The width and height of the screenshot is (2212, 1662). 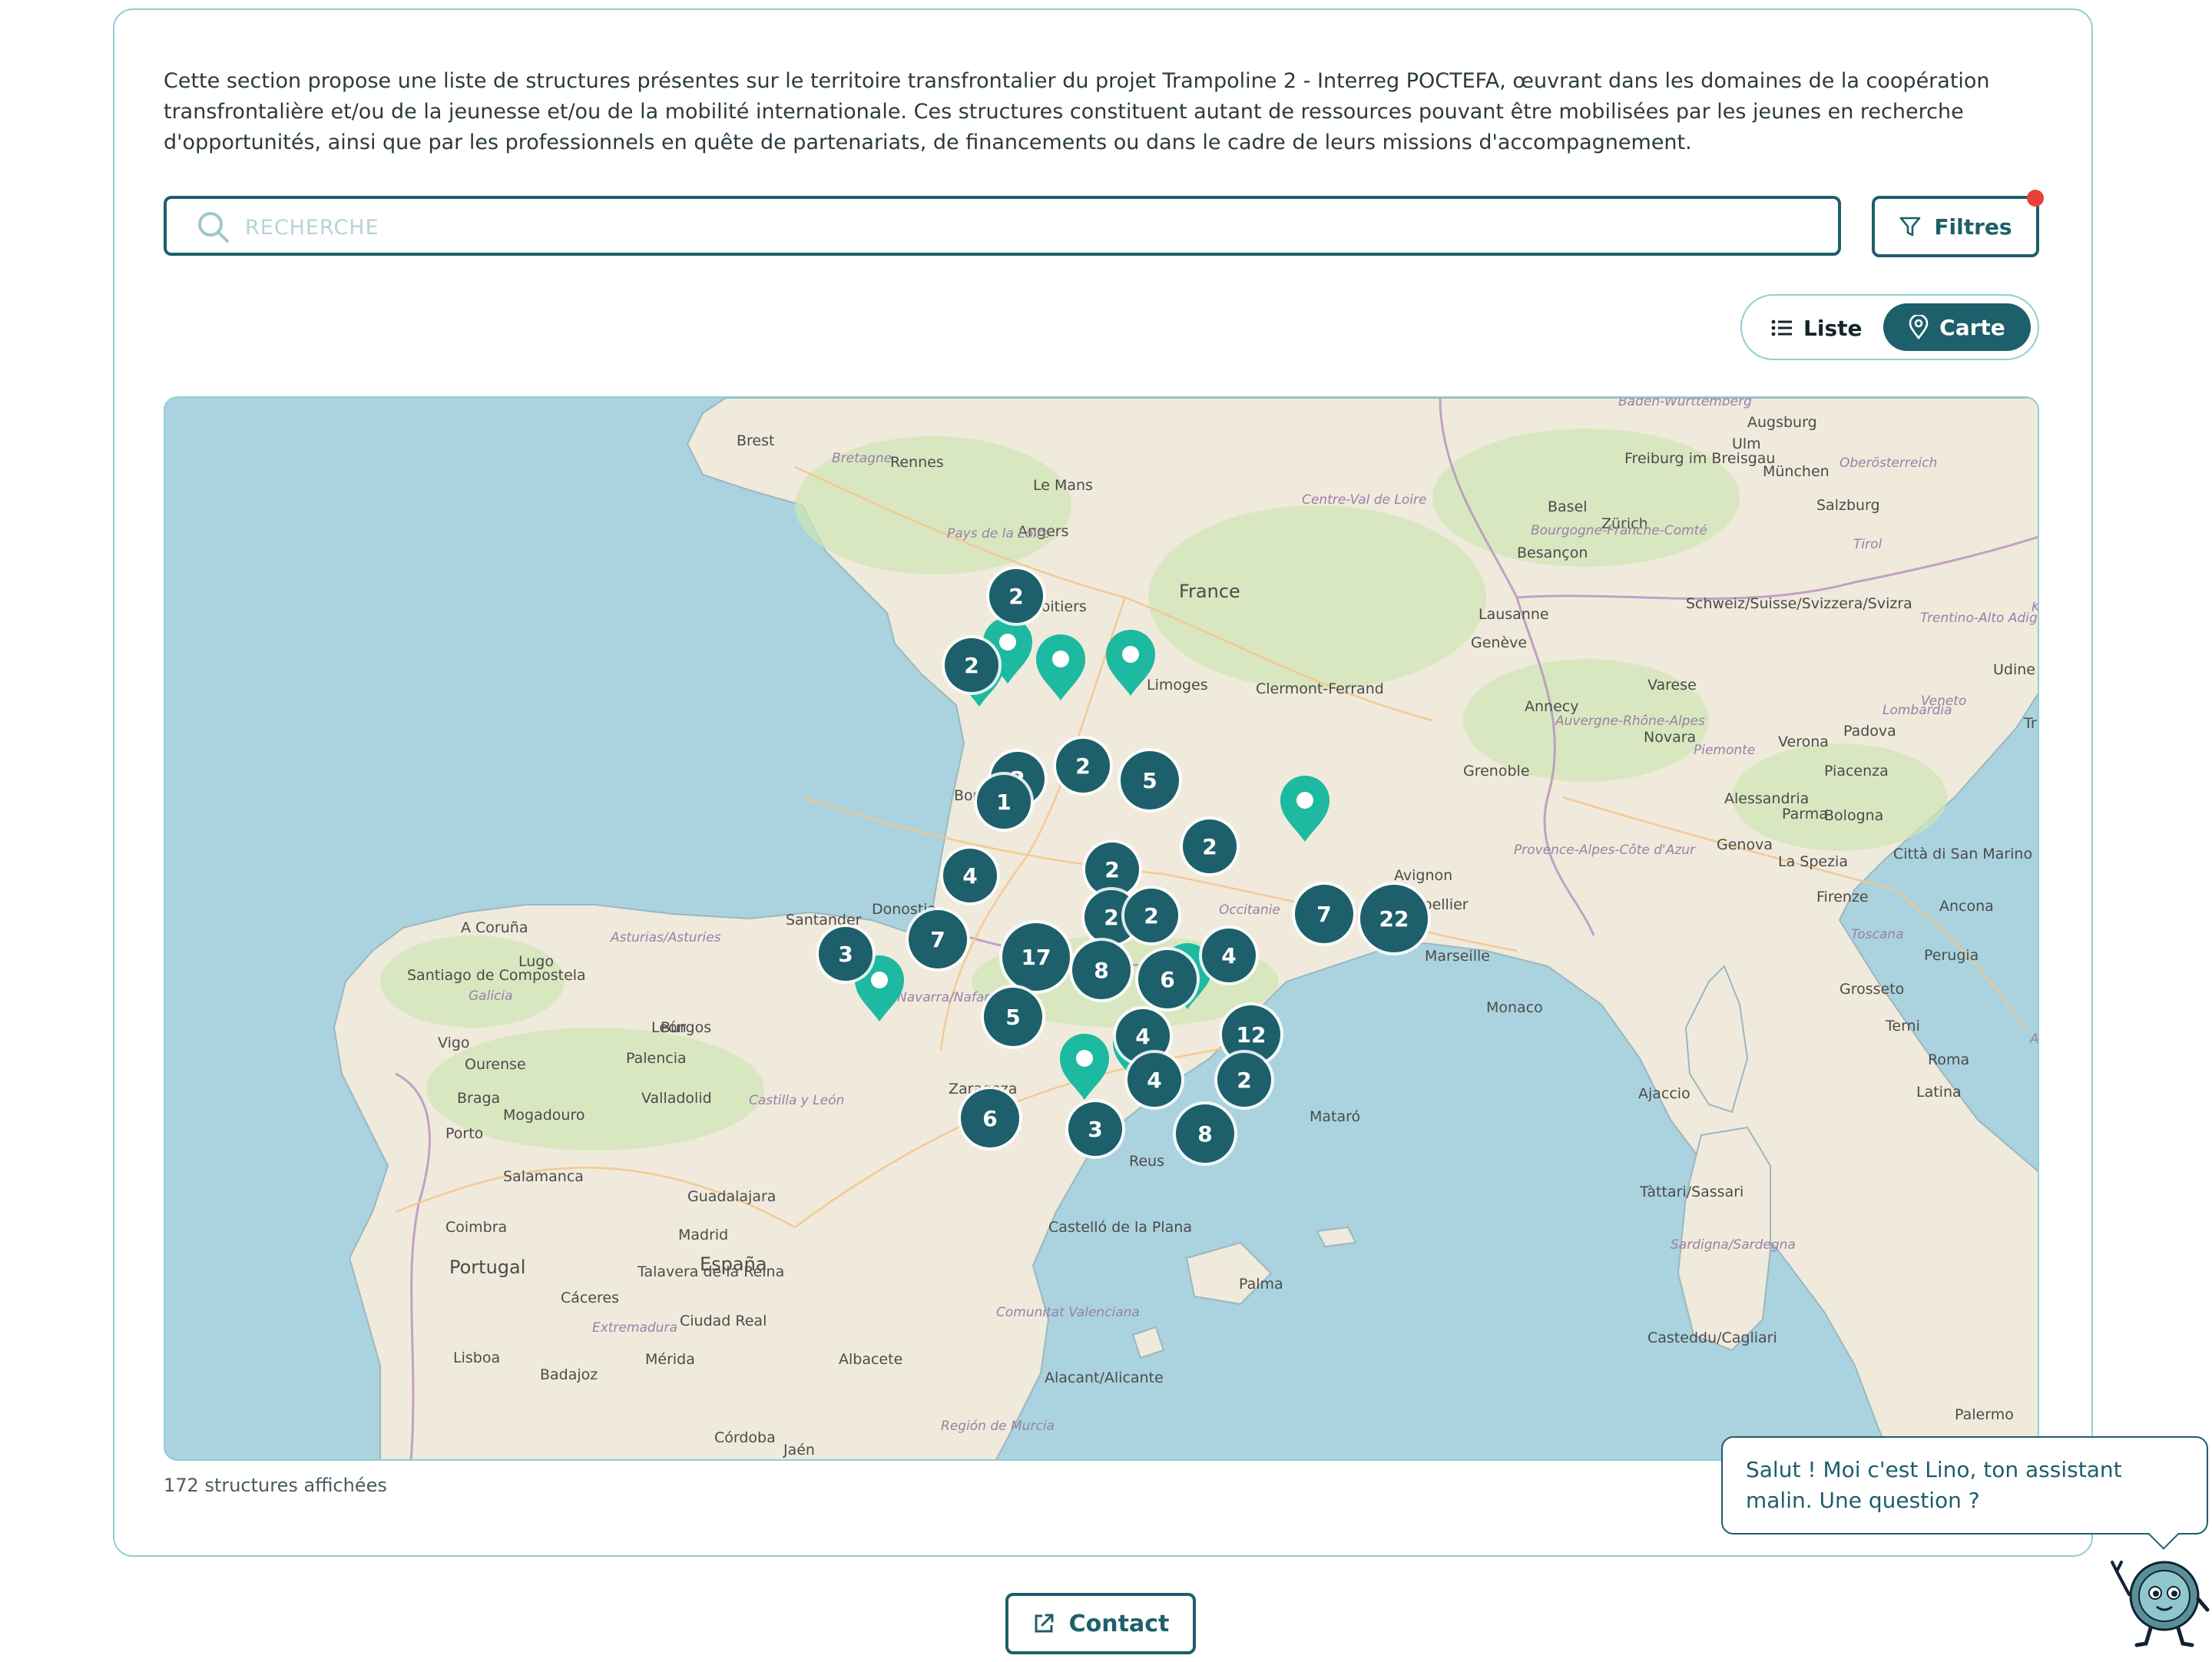 What do you see at coordinates (1805, 814) in the screenshot?
I see `map-place-label: Parma` at bounding box center [1805, 814].